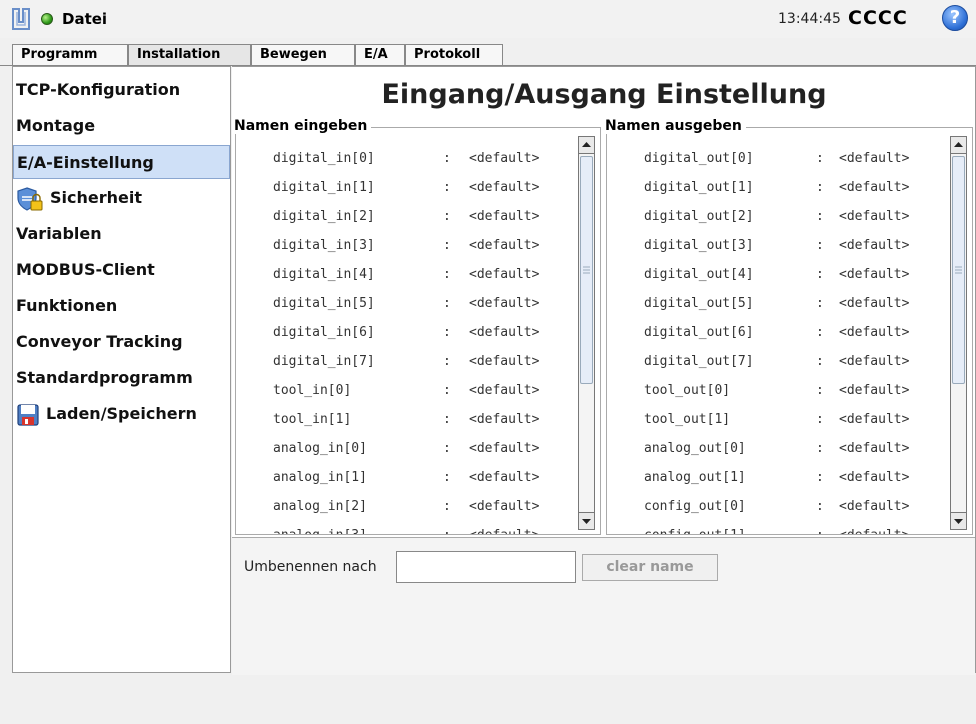  Describe the element at coordinates (310, 567) in the screenshot. I see `rename-label: Umbenennen nach` at that location.